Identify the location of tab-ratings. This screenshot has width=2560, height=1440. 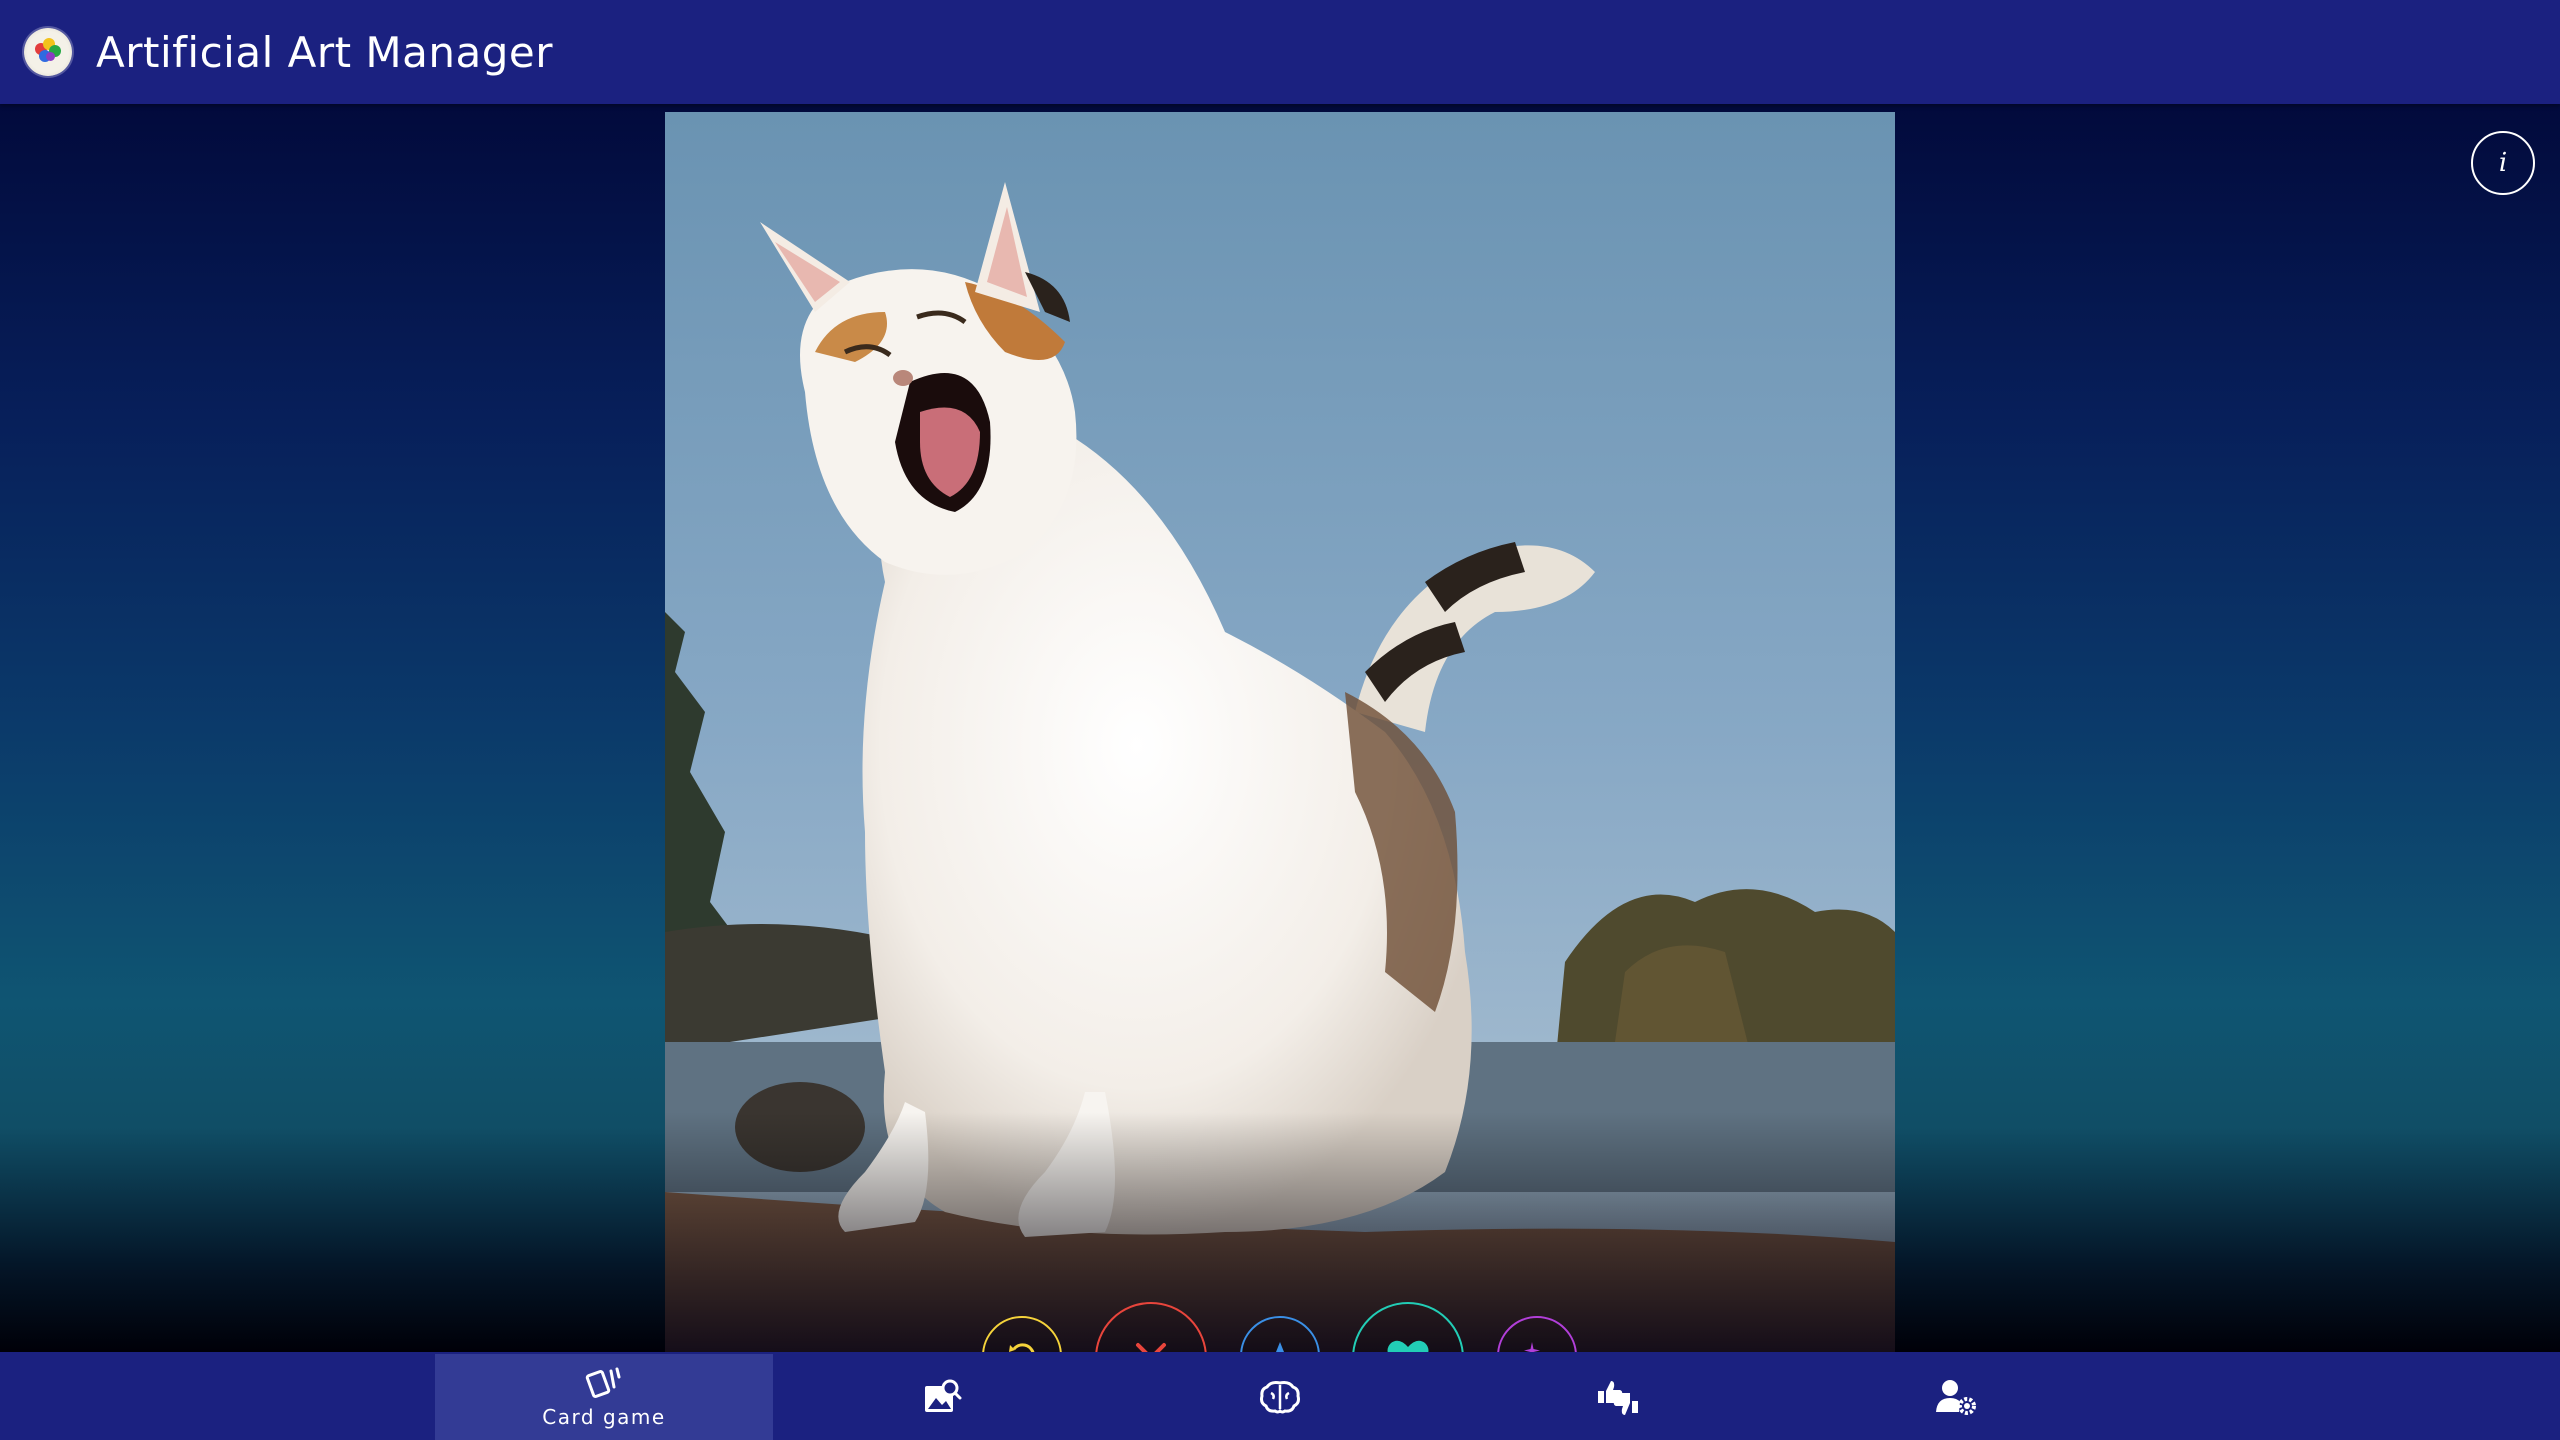
(1618, 1397).